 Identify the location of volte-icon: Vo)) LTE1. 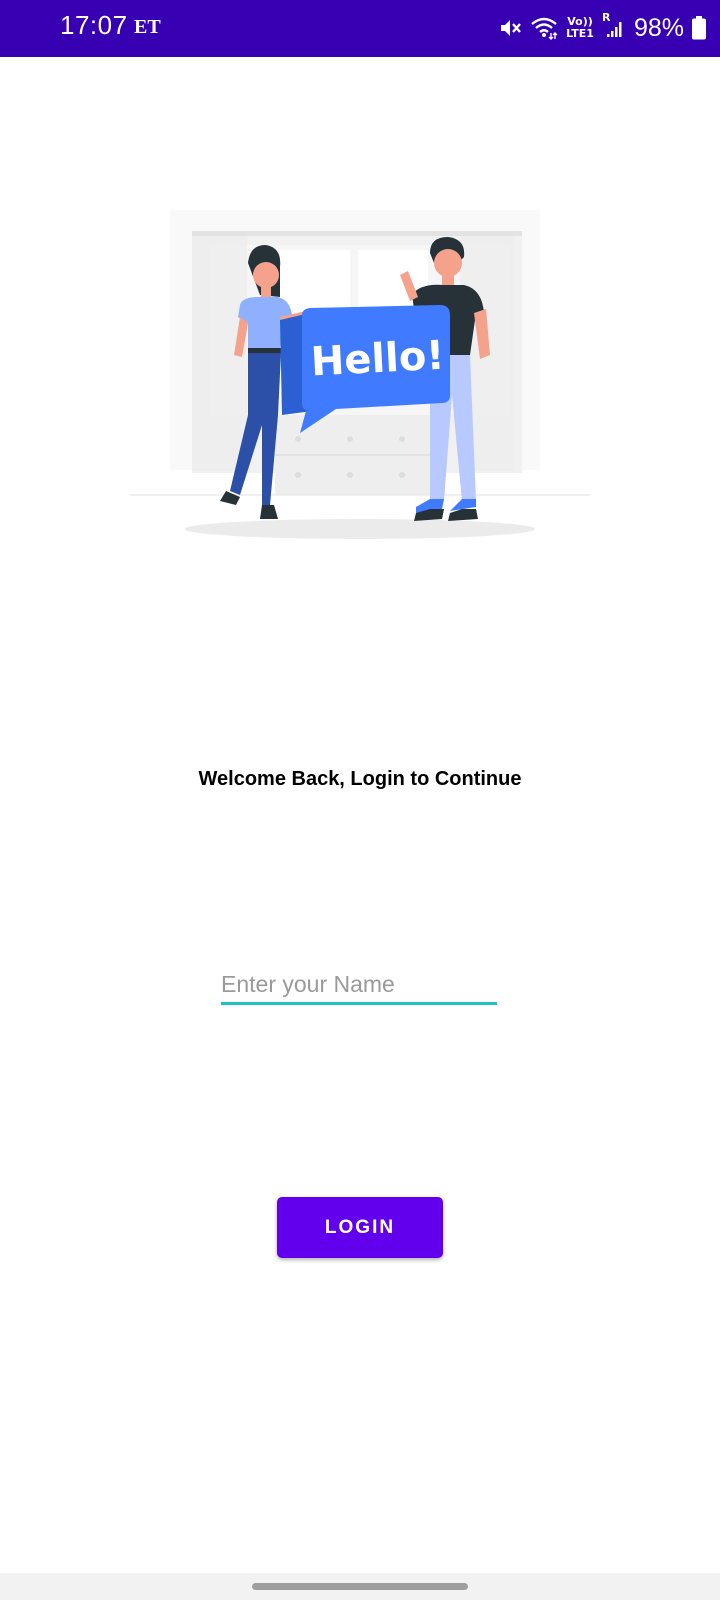
(580, 28).